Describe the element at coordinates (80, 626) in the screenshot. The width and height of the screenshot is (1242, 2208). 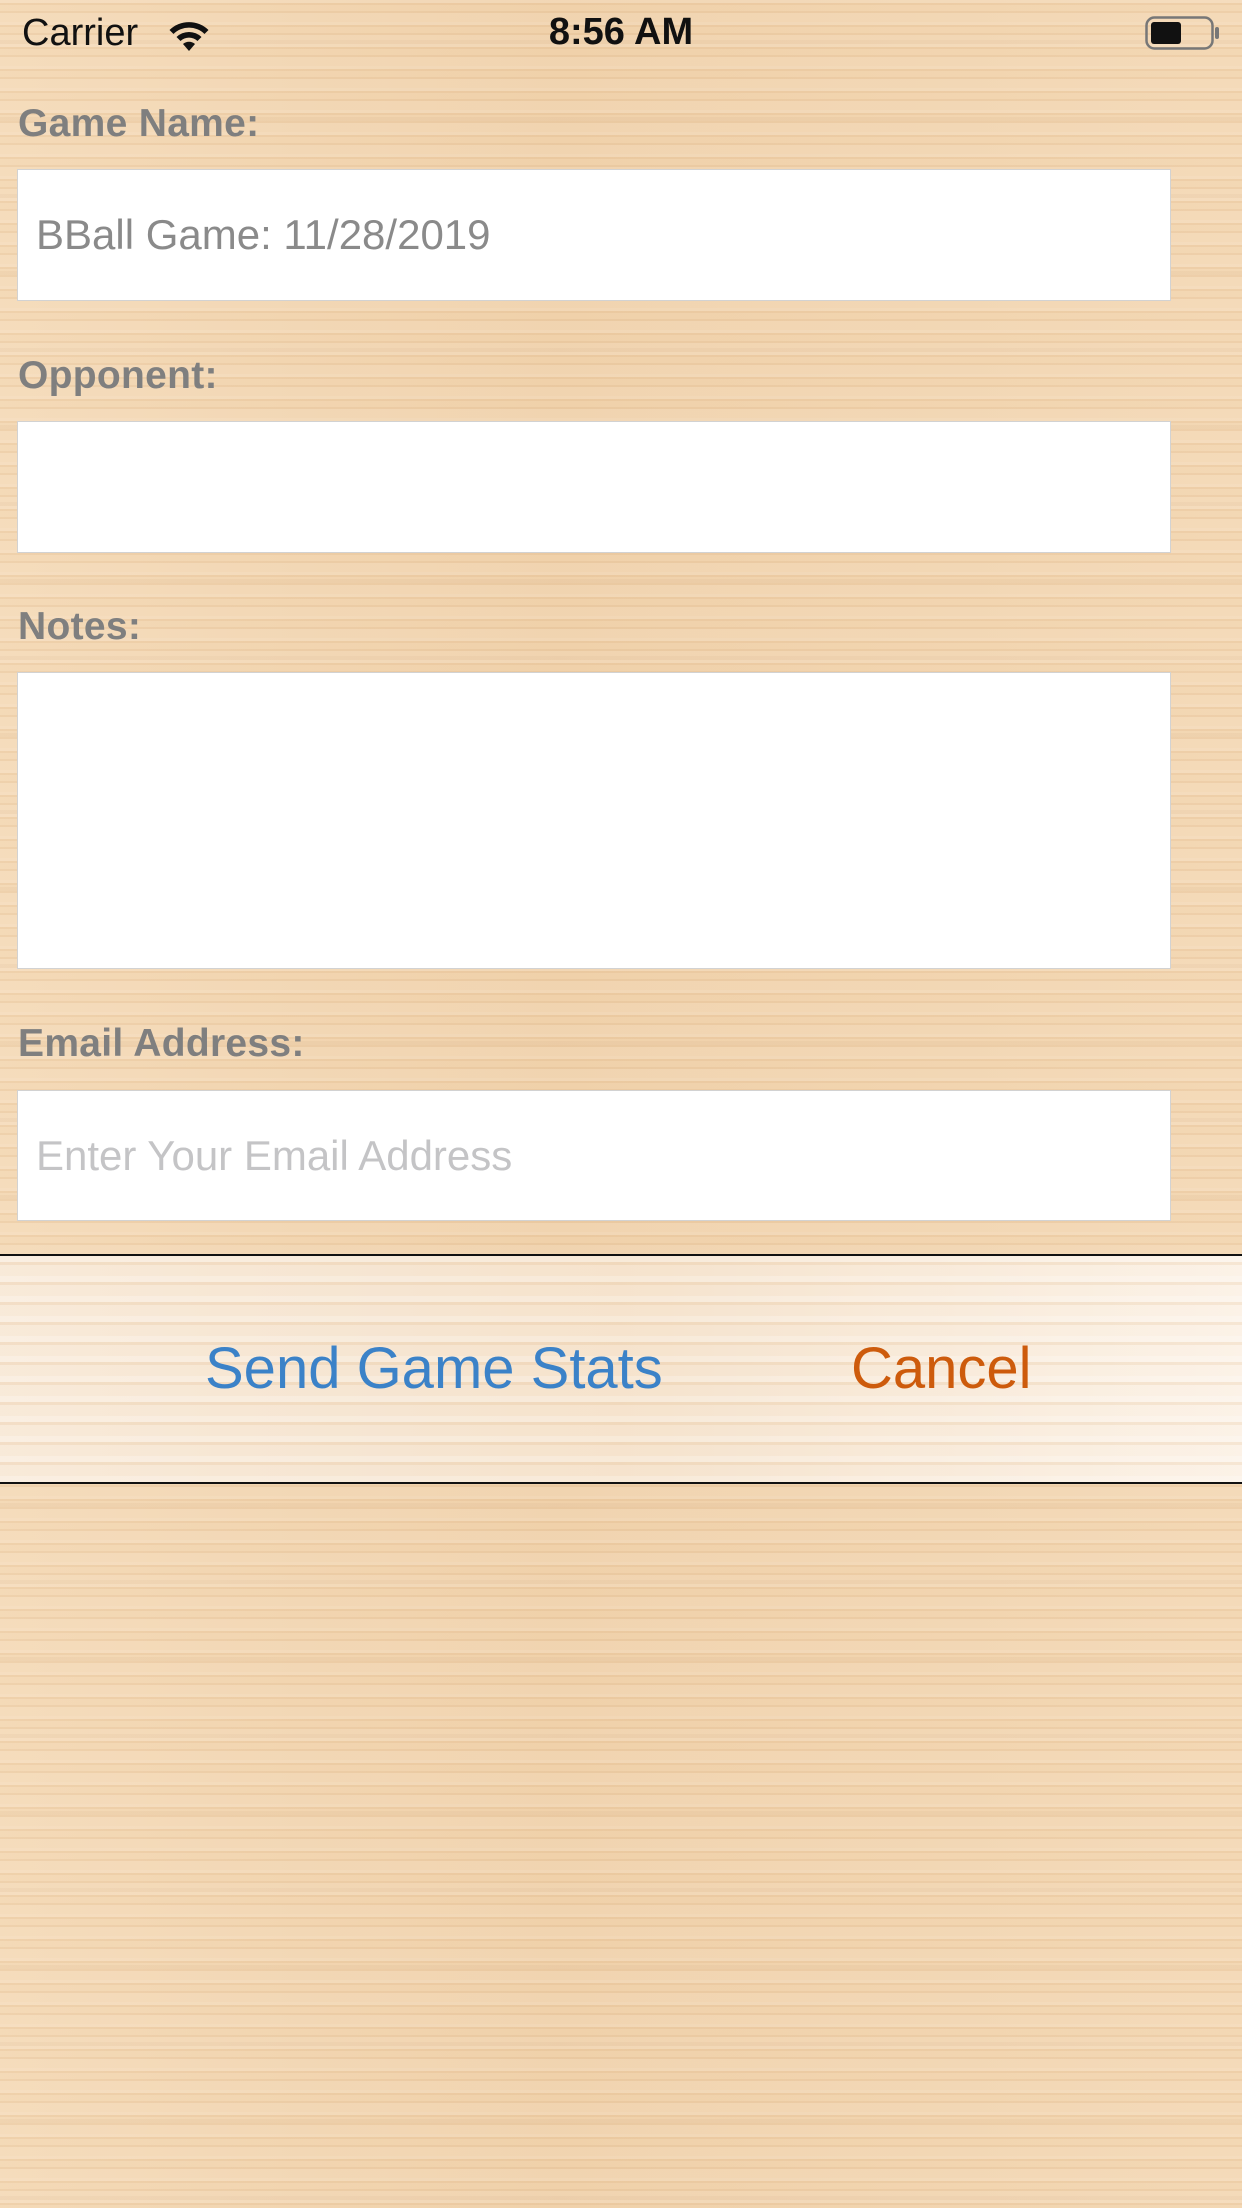
I see `notes-label: Notes:` at that location.